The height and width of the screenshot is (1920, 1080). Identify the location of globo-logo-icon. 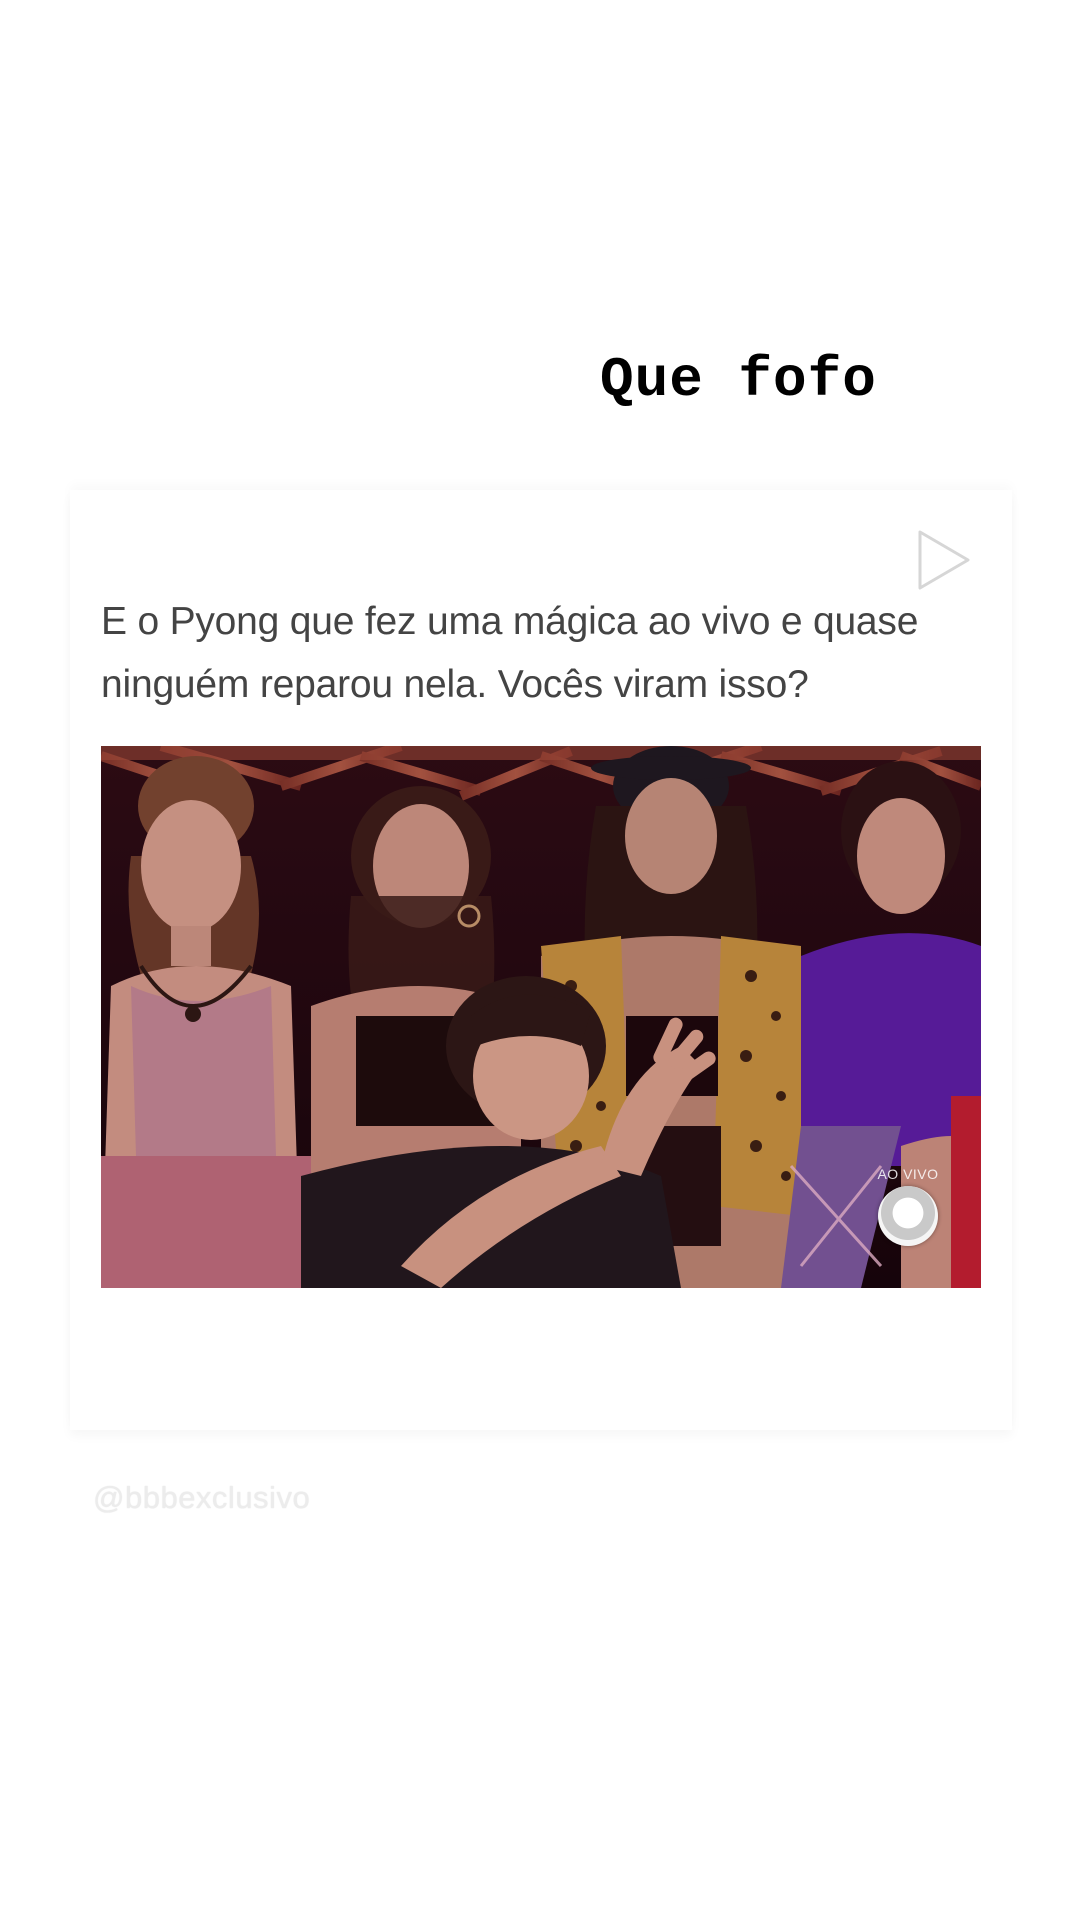
(908, 1216).